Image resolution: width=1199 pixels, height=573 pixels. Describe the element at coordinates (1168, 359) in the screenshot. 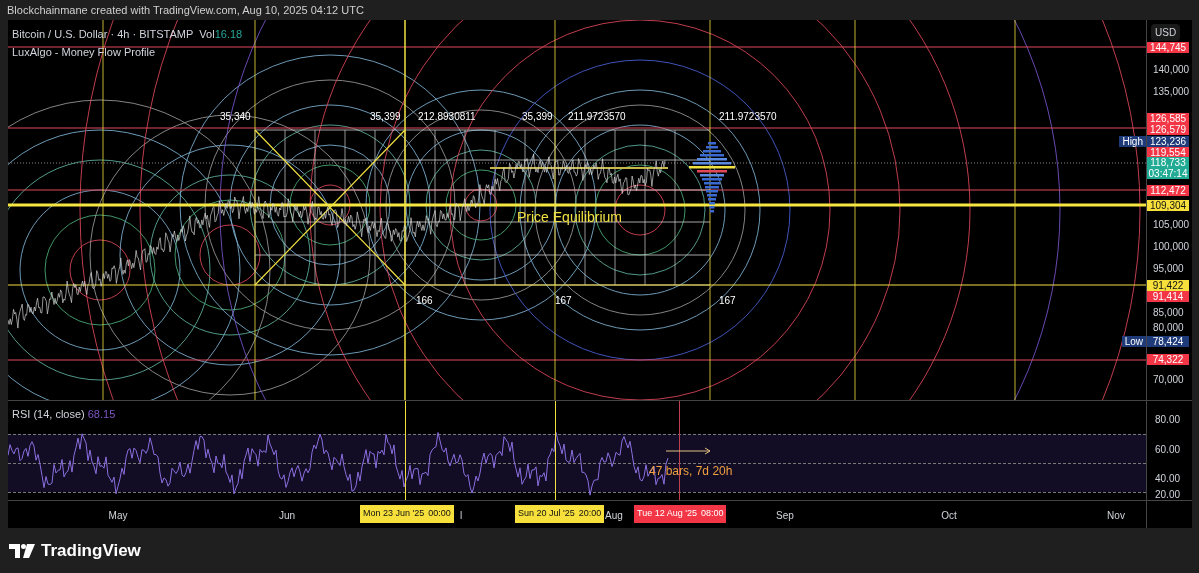

I see `price-badge: 74,322` at that location.